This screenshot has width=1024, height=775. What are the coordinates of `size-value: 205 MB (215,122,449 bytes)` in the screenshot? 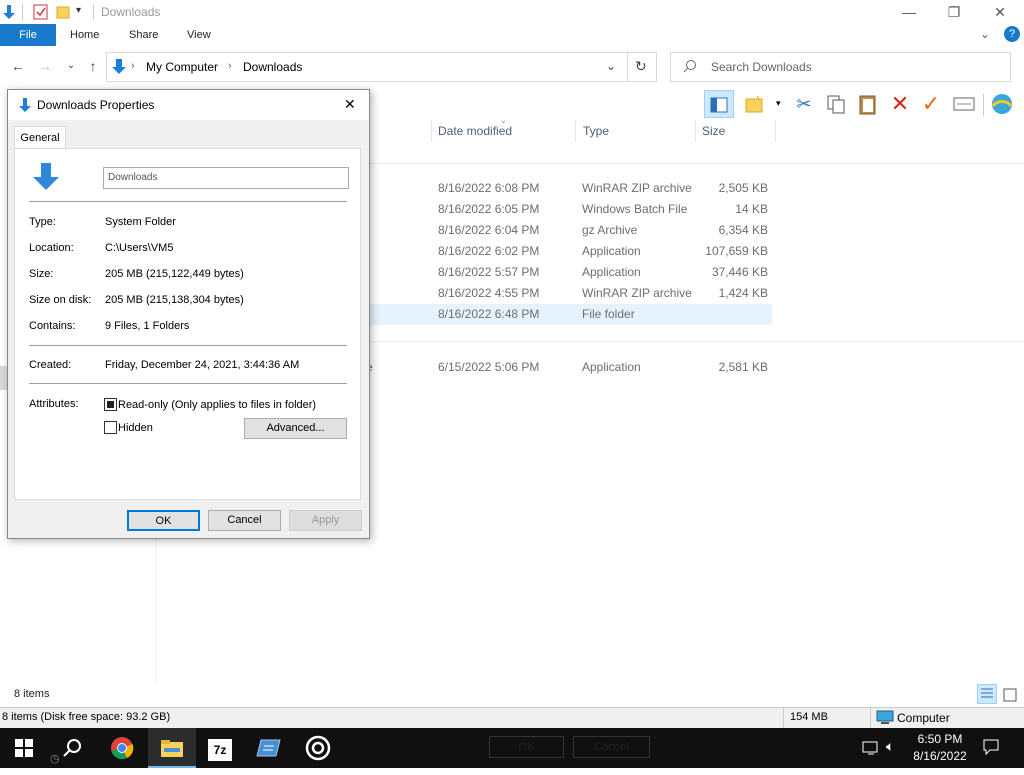 It's located at (174, 274).